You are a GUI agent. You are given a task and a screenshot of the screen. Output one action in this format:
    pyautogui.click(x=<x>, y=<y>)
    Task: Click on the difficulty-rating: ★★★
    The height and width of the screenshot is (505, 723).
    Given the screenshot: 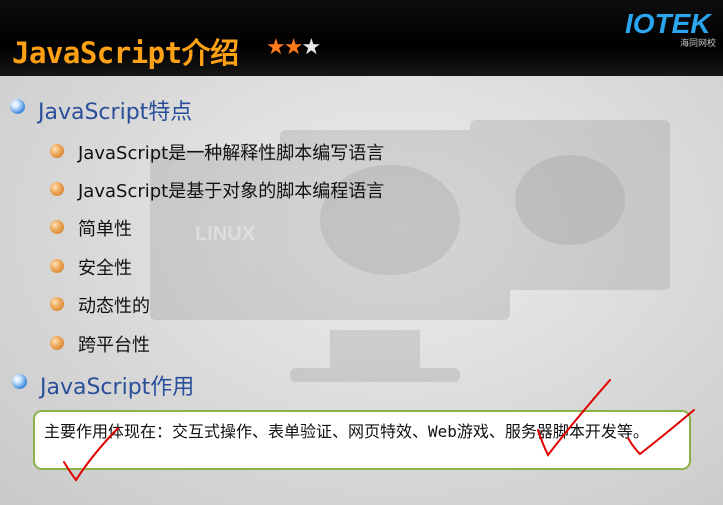 What is the action you would take?
    pyautogui.click(x=293, y=47)
    